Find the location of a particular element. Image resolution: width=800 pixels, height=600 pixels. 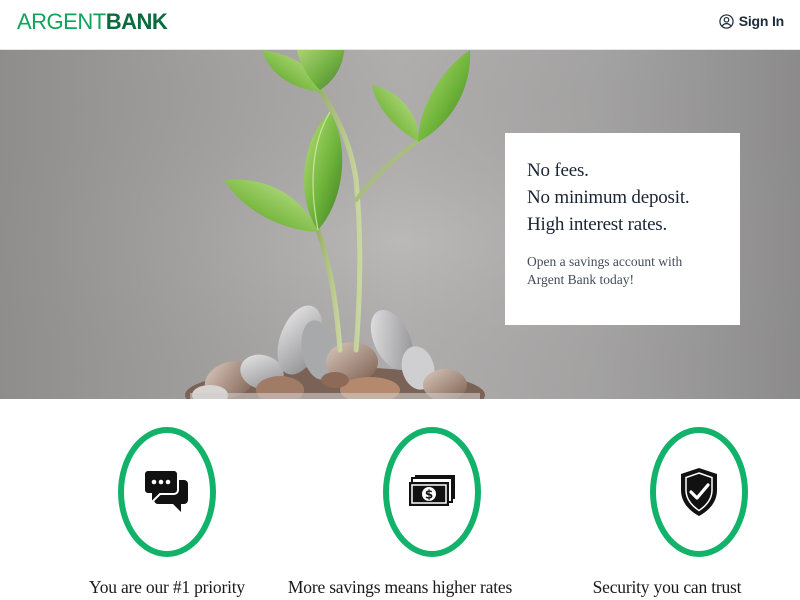

logo-text-bank: BANK is located at coordinates (136, 21).